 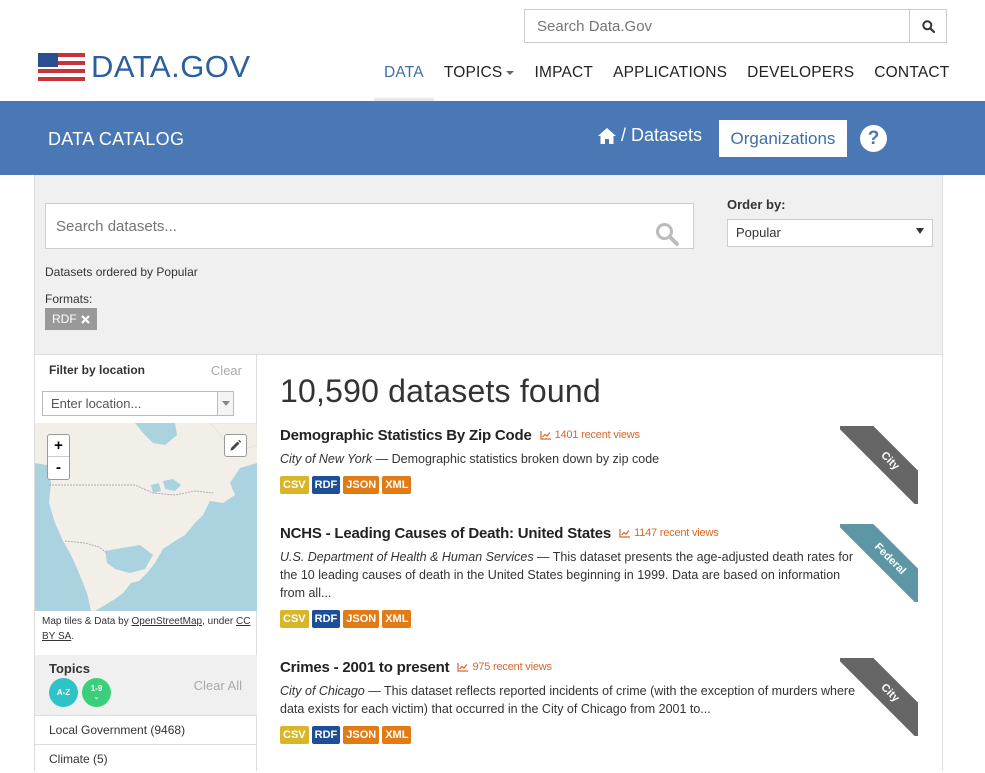 I want to click on nav-developers-label: DEVELOPERS, so click(x=801, y=72).